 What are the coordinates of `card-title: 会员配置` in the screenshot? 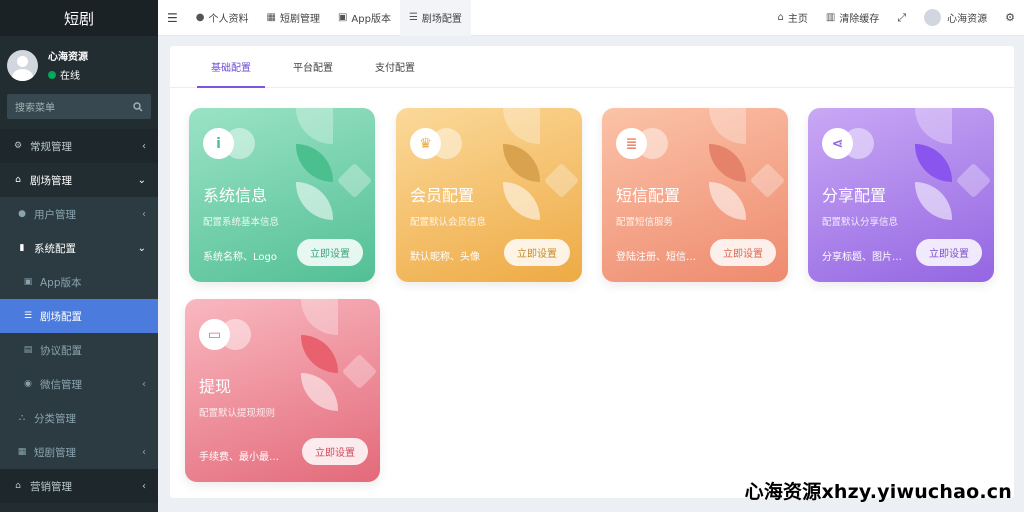 It's located at (442, 195).